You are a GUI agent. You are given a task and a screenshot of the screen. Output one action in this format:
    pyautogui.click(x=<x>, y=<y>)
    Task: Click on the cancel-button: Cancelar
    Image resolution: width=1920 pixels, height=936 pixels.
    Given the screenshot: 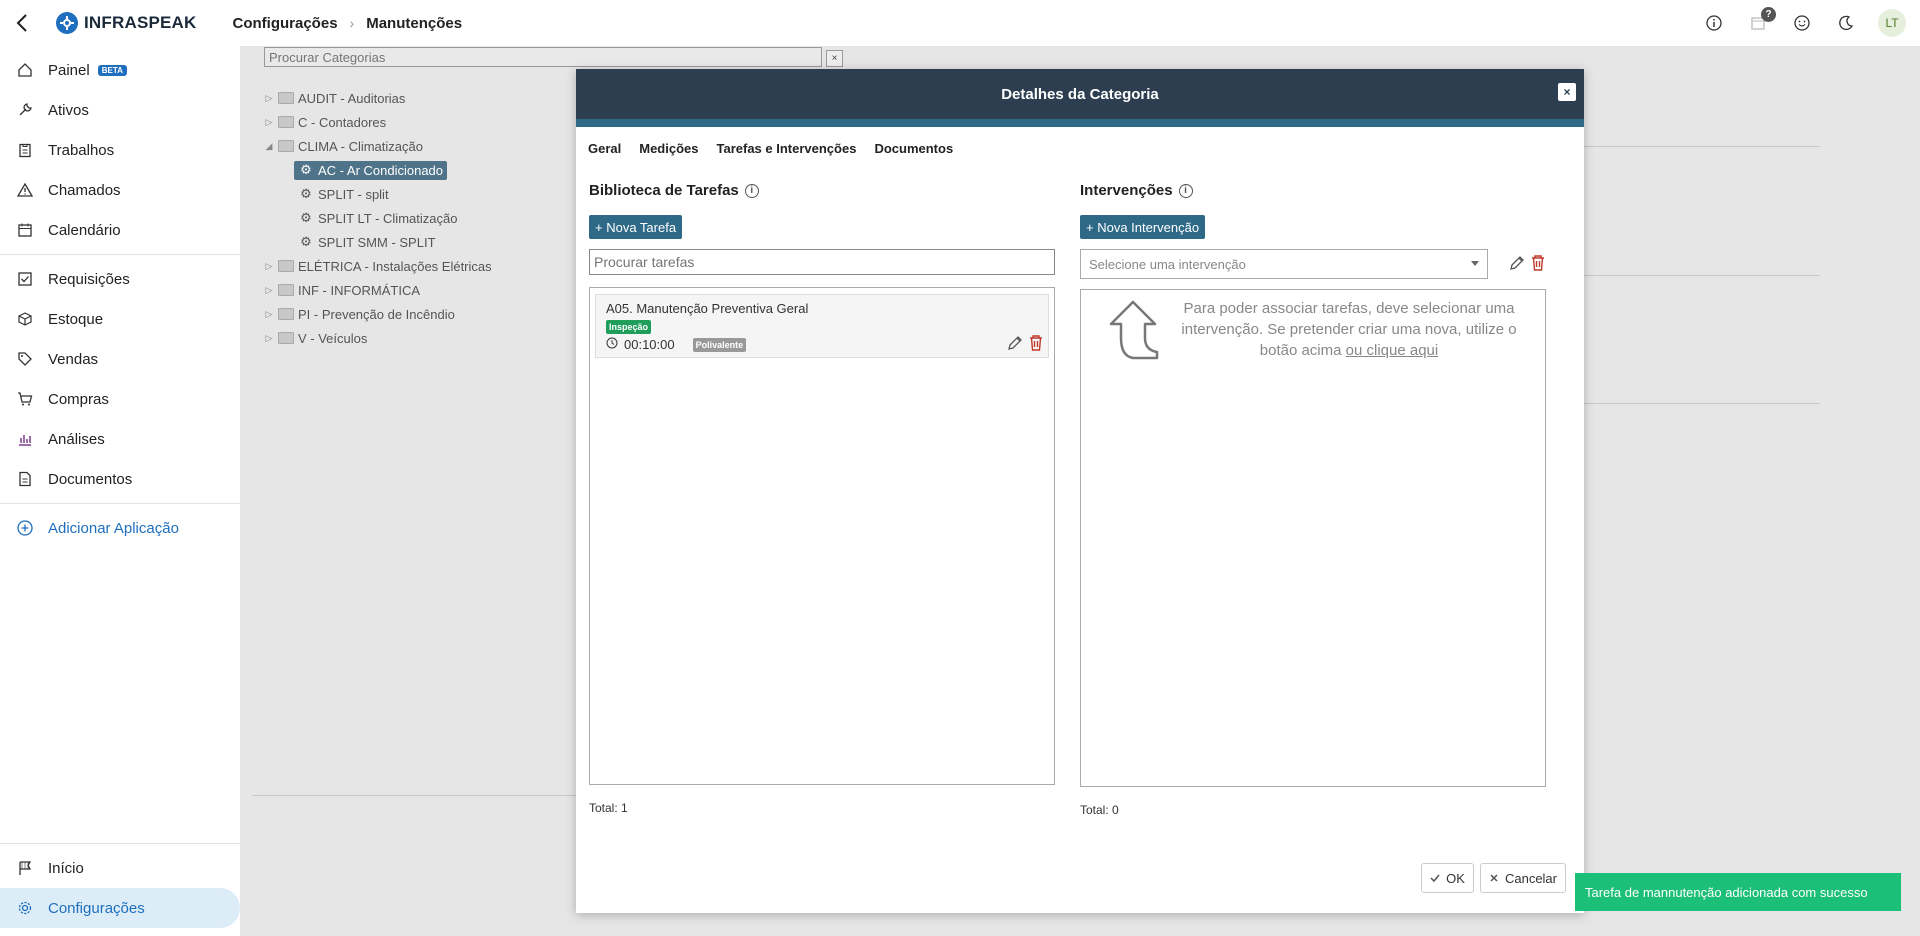 What is the action you would take?
    pyautogui.click(x=1522, y=878)
    